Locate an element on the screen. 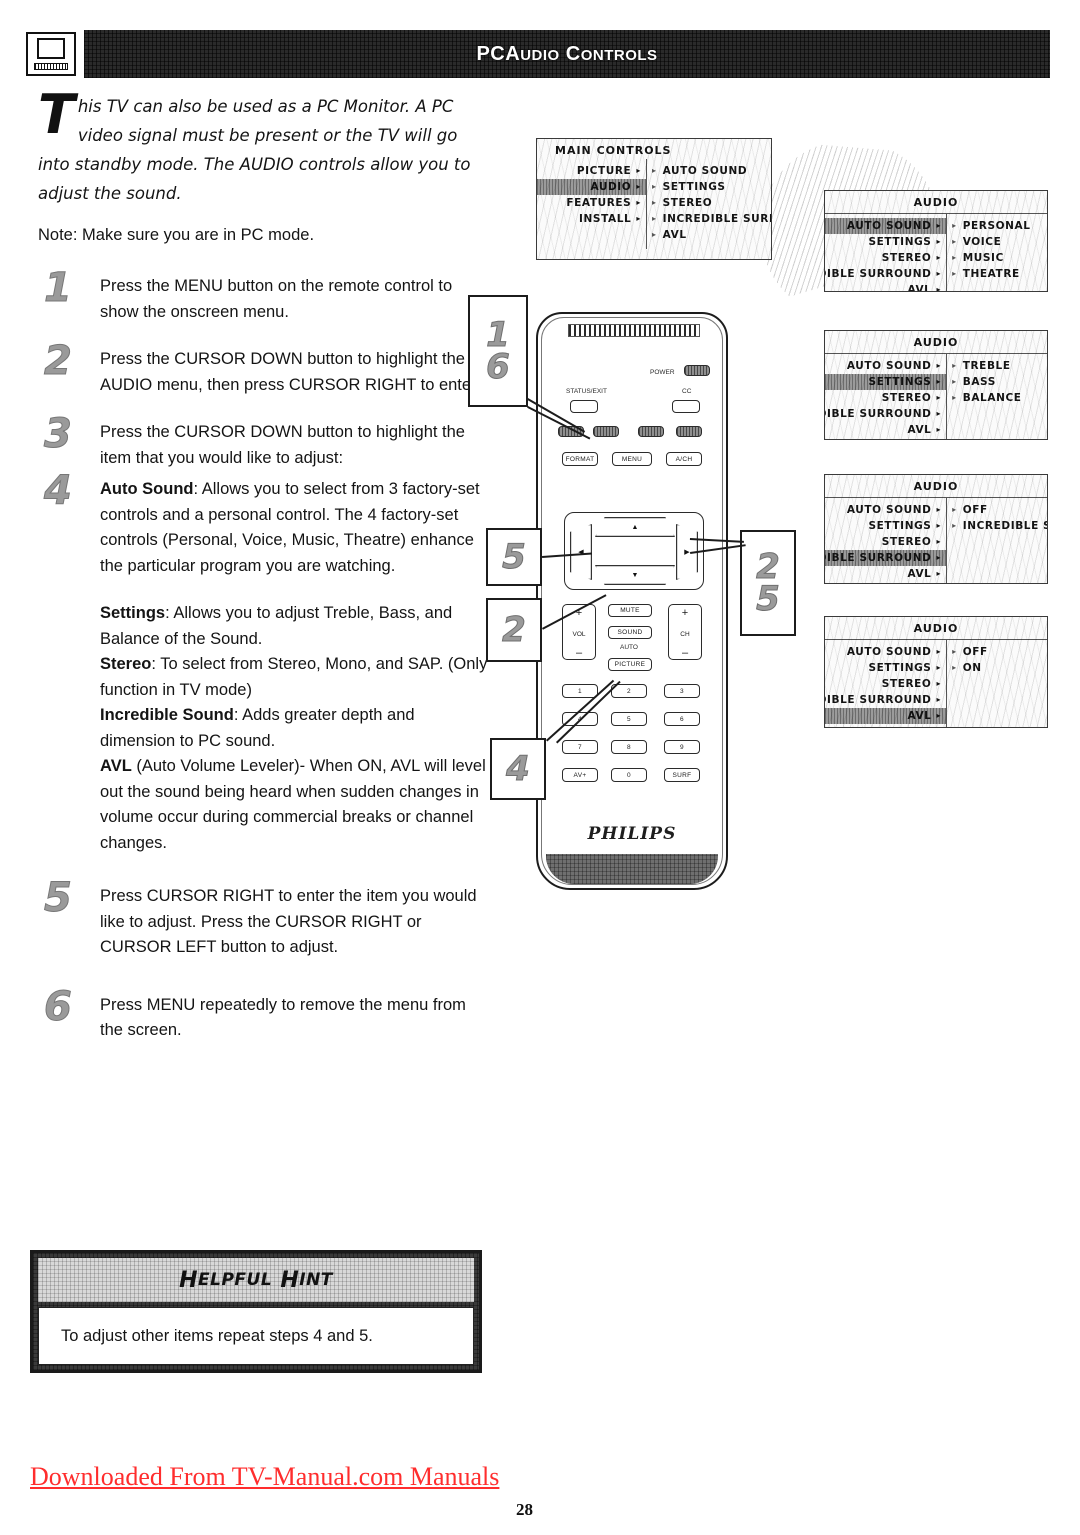 The width and height of the screenshot is (1080, 1535). menu-button: MENU is located at coordinates (632, 459).